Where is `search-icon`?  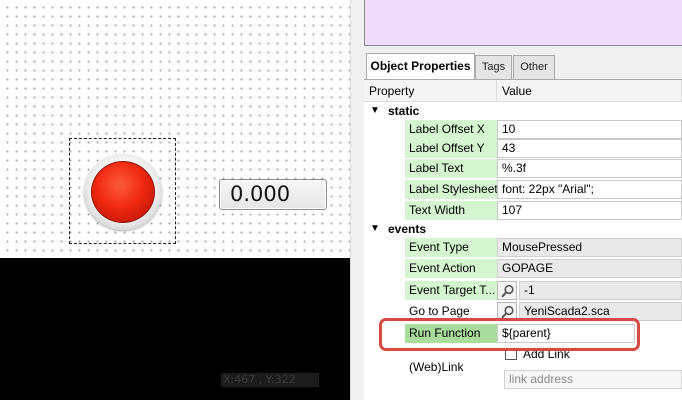
search-icon is located at coordinates (507, 290).